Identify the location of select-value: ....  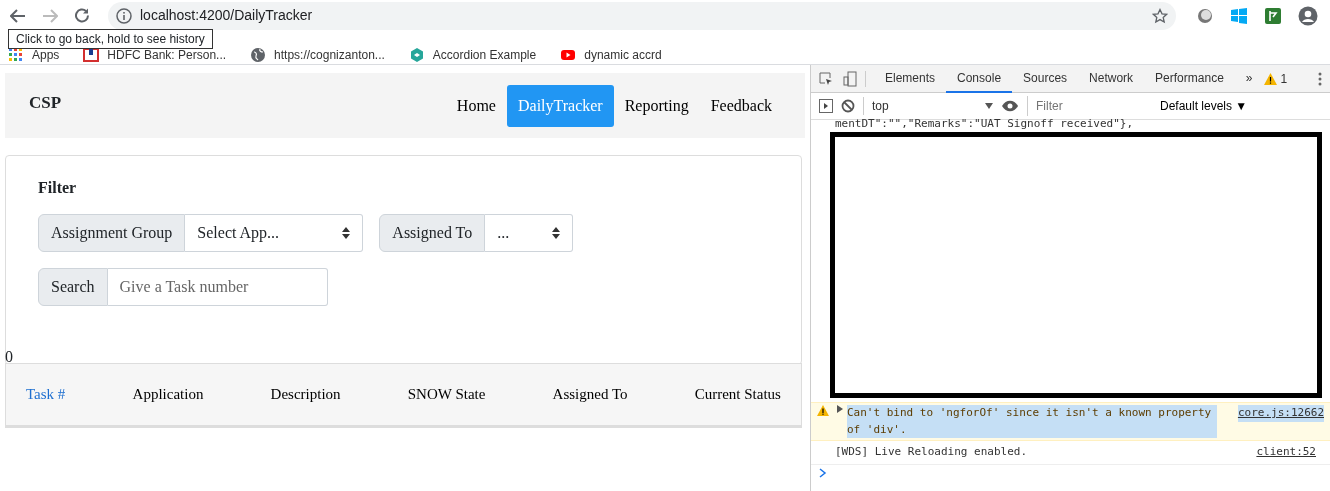
(503, 233).